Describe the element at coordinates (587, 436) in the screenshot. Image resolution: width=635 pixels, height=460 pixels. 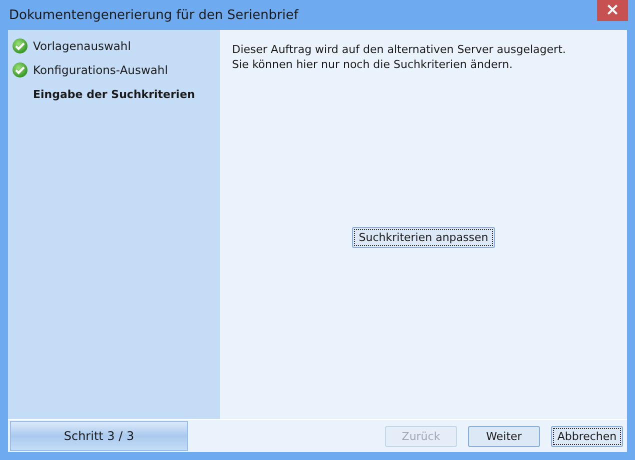
I see `dialog-button: Abbrechen` at that location.